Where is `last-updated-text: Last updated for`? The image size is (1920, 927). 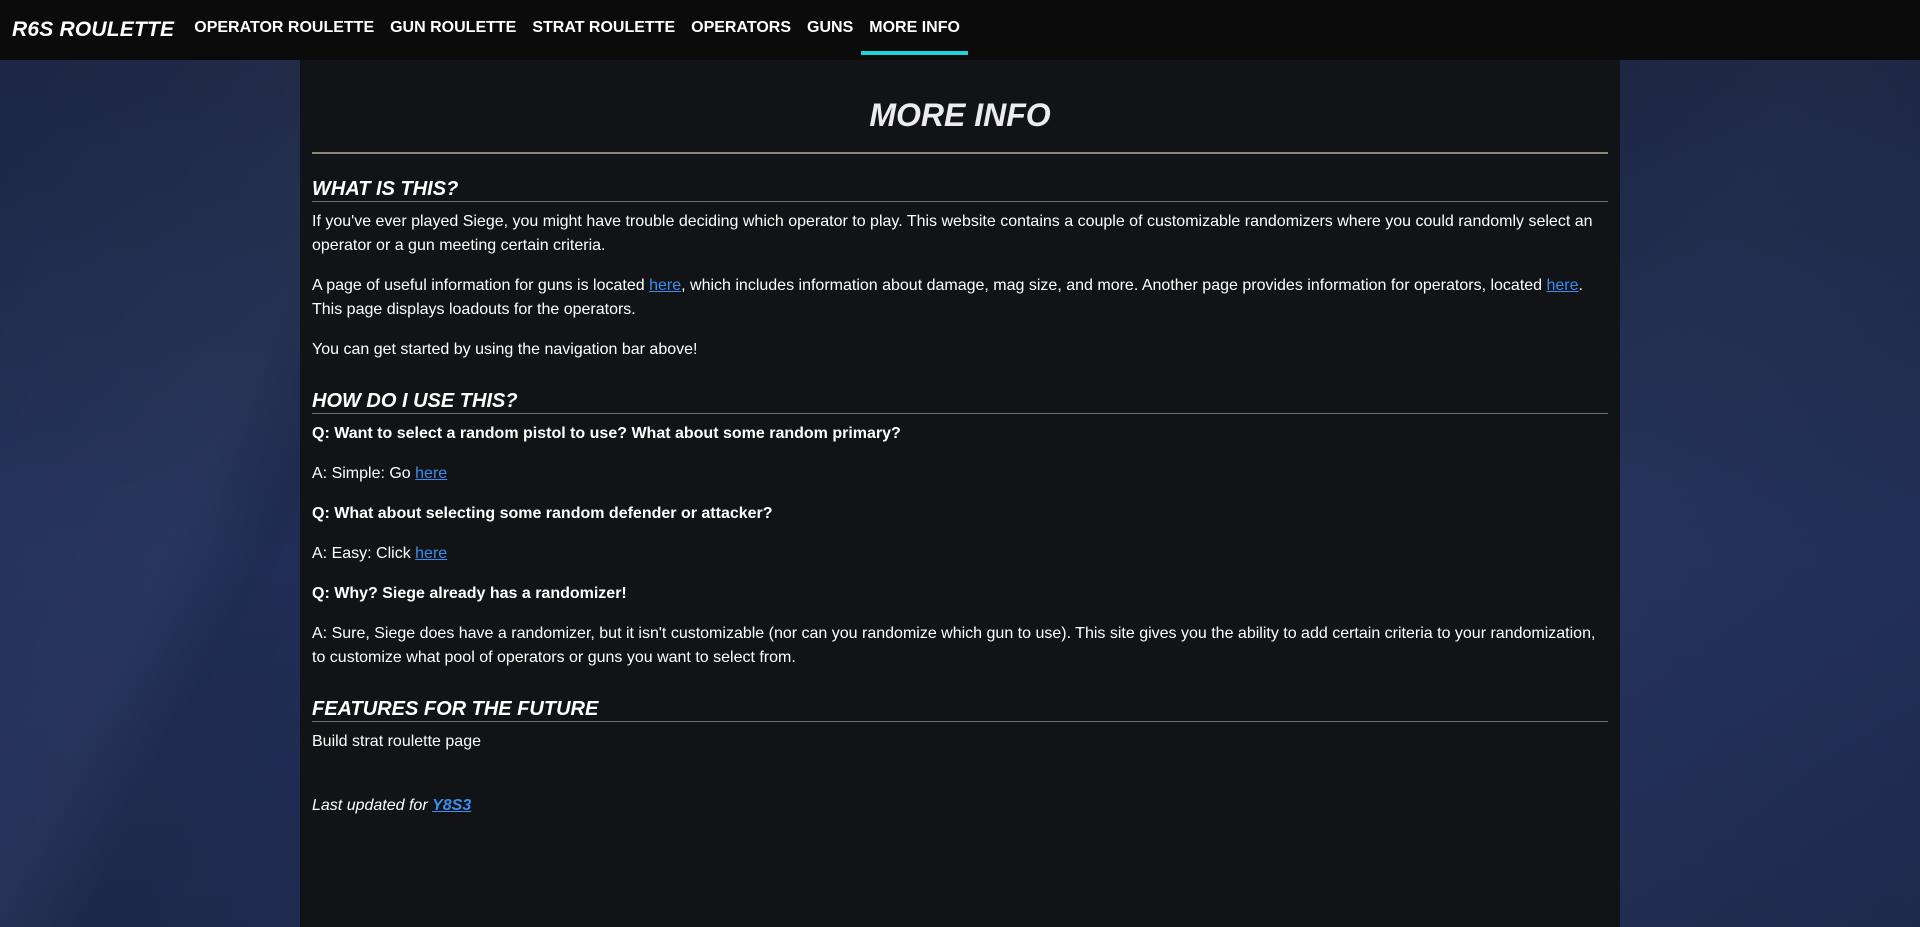
last-updated-text: Last updated for is located at coordinates (372, 805).